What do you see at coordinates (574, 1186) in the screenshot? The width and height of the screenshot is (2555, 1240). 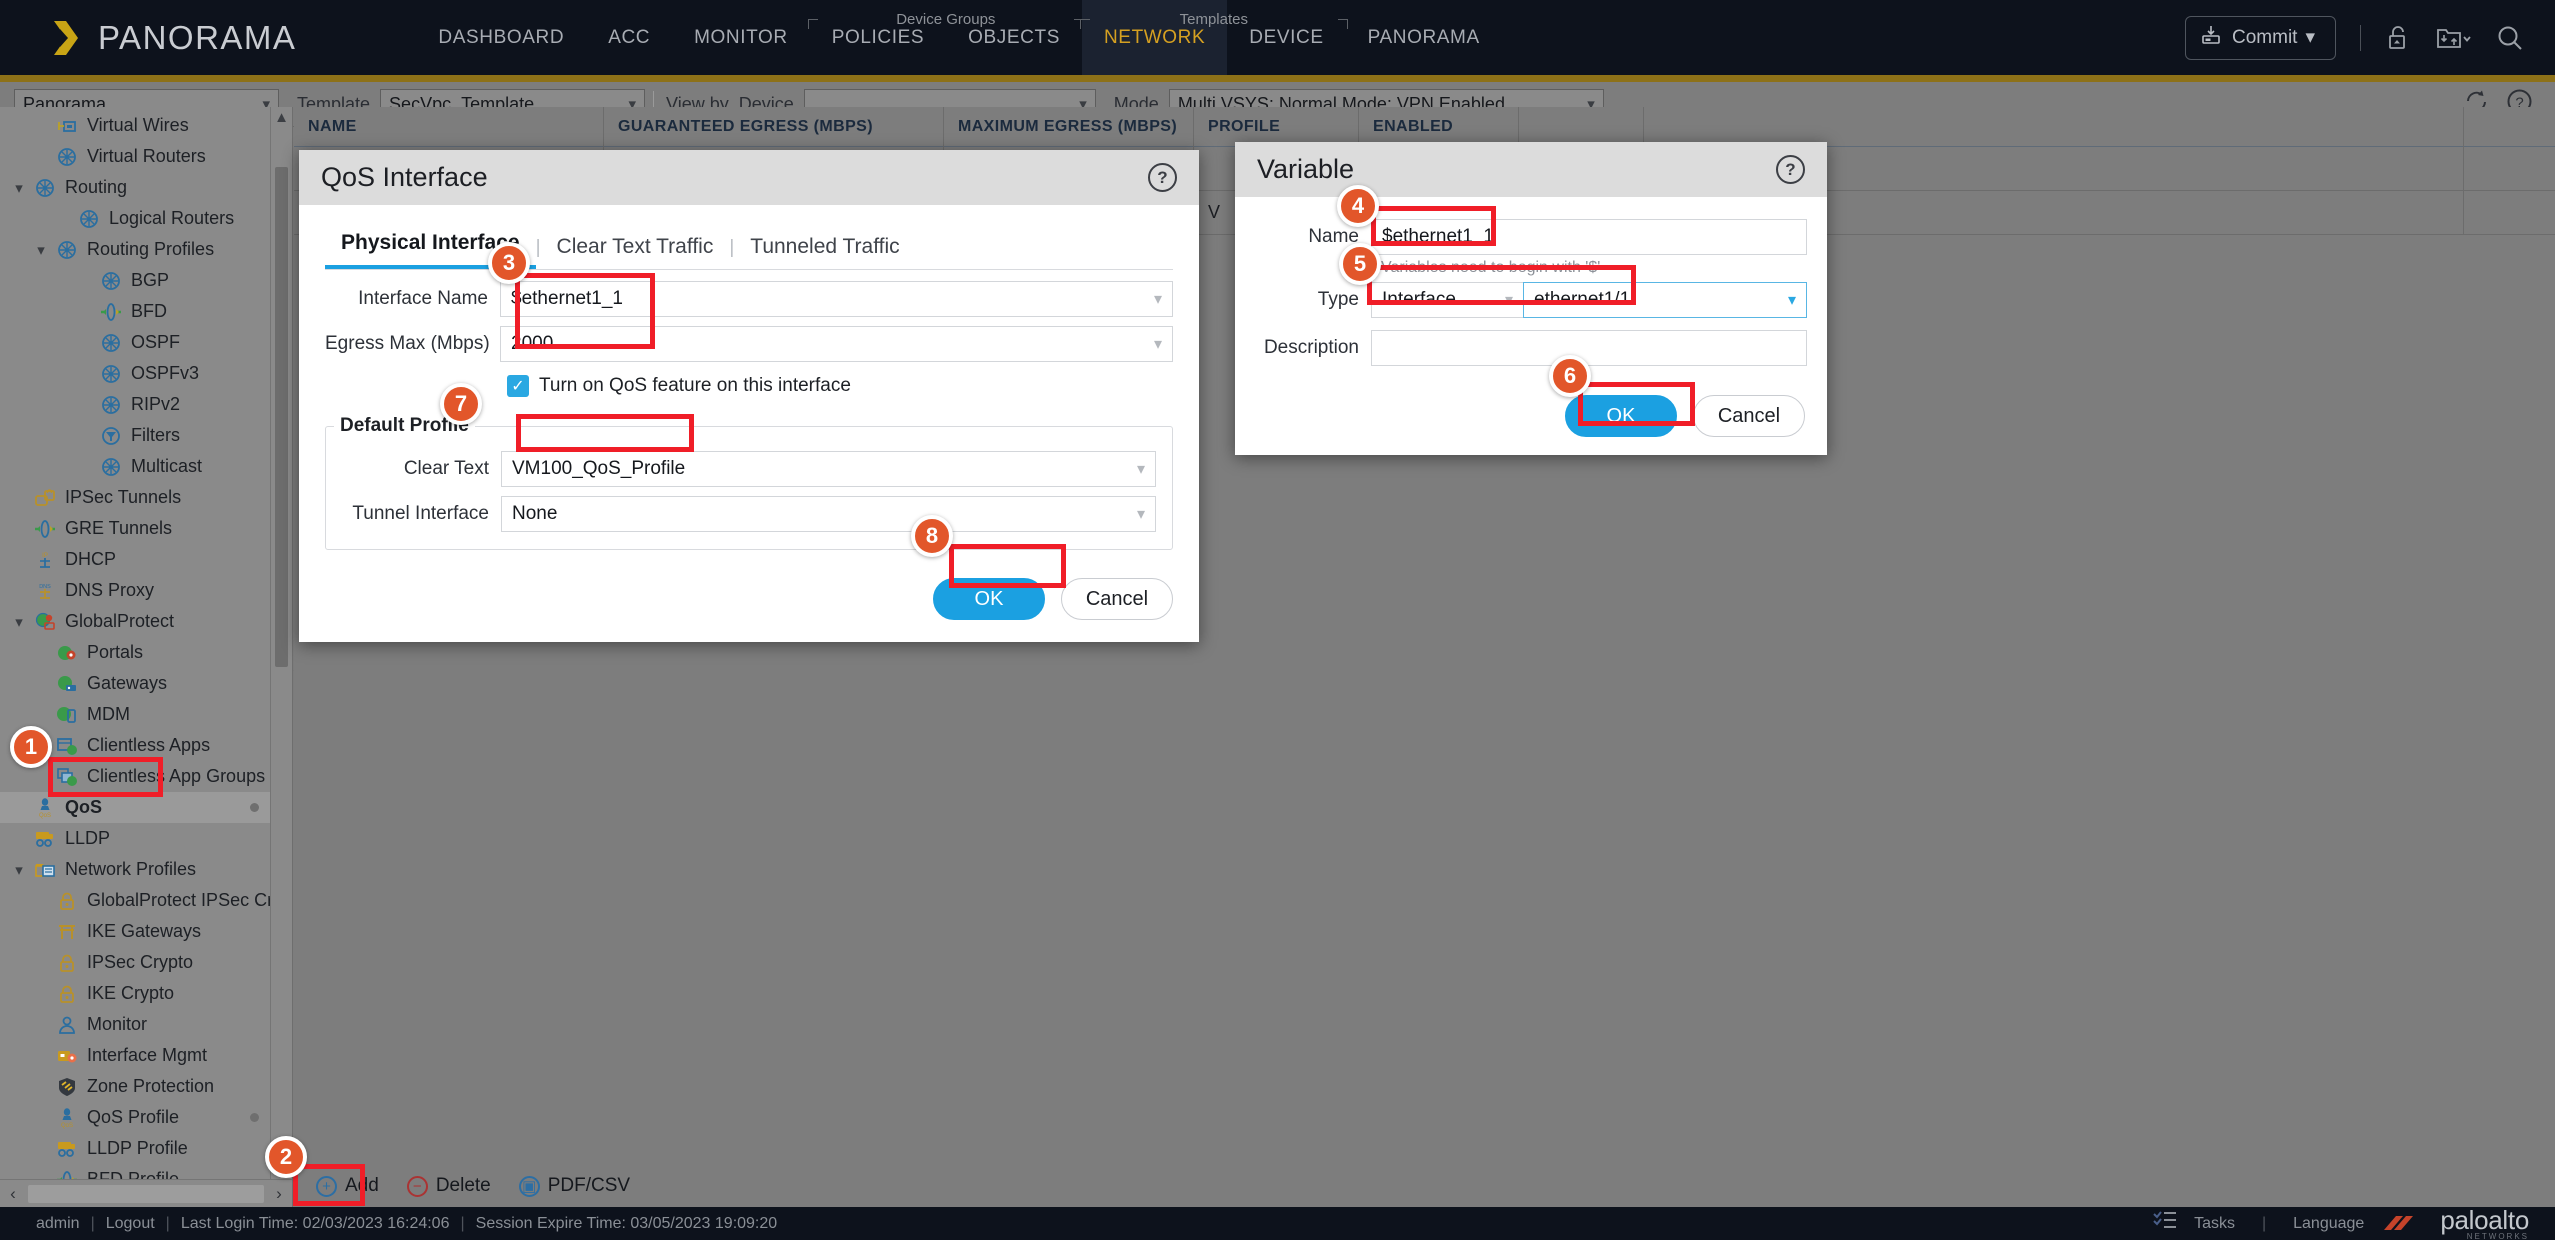 I see `pdf-csv-button: ▣ PDF/CSV` at bounding box center [574, 1186].